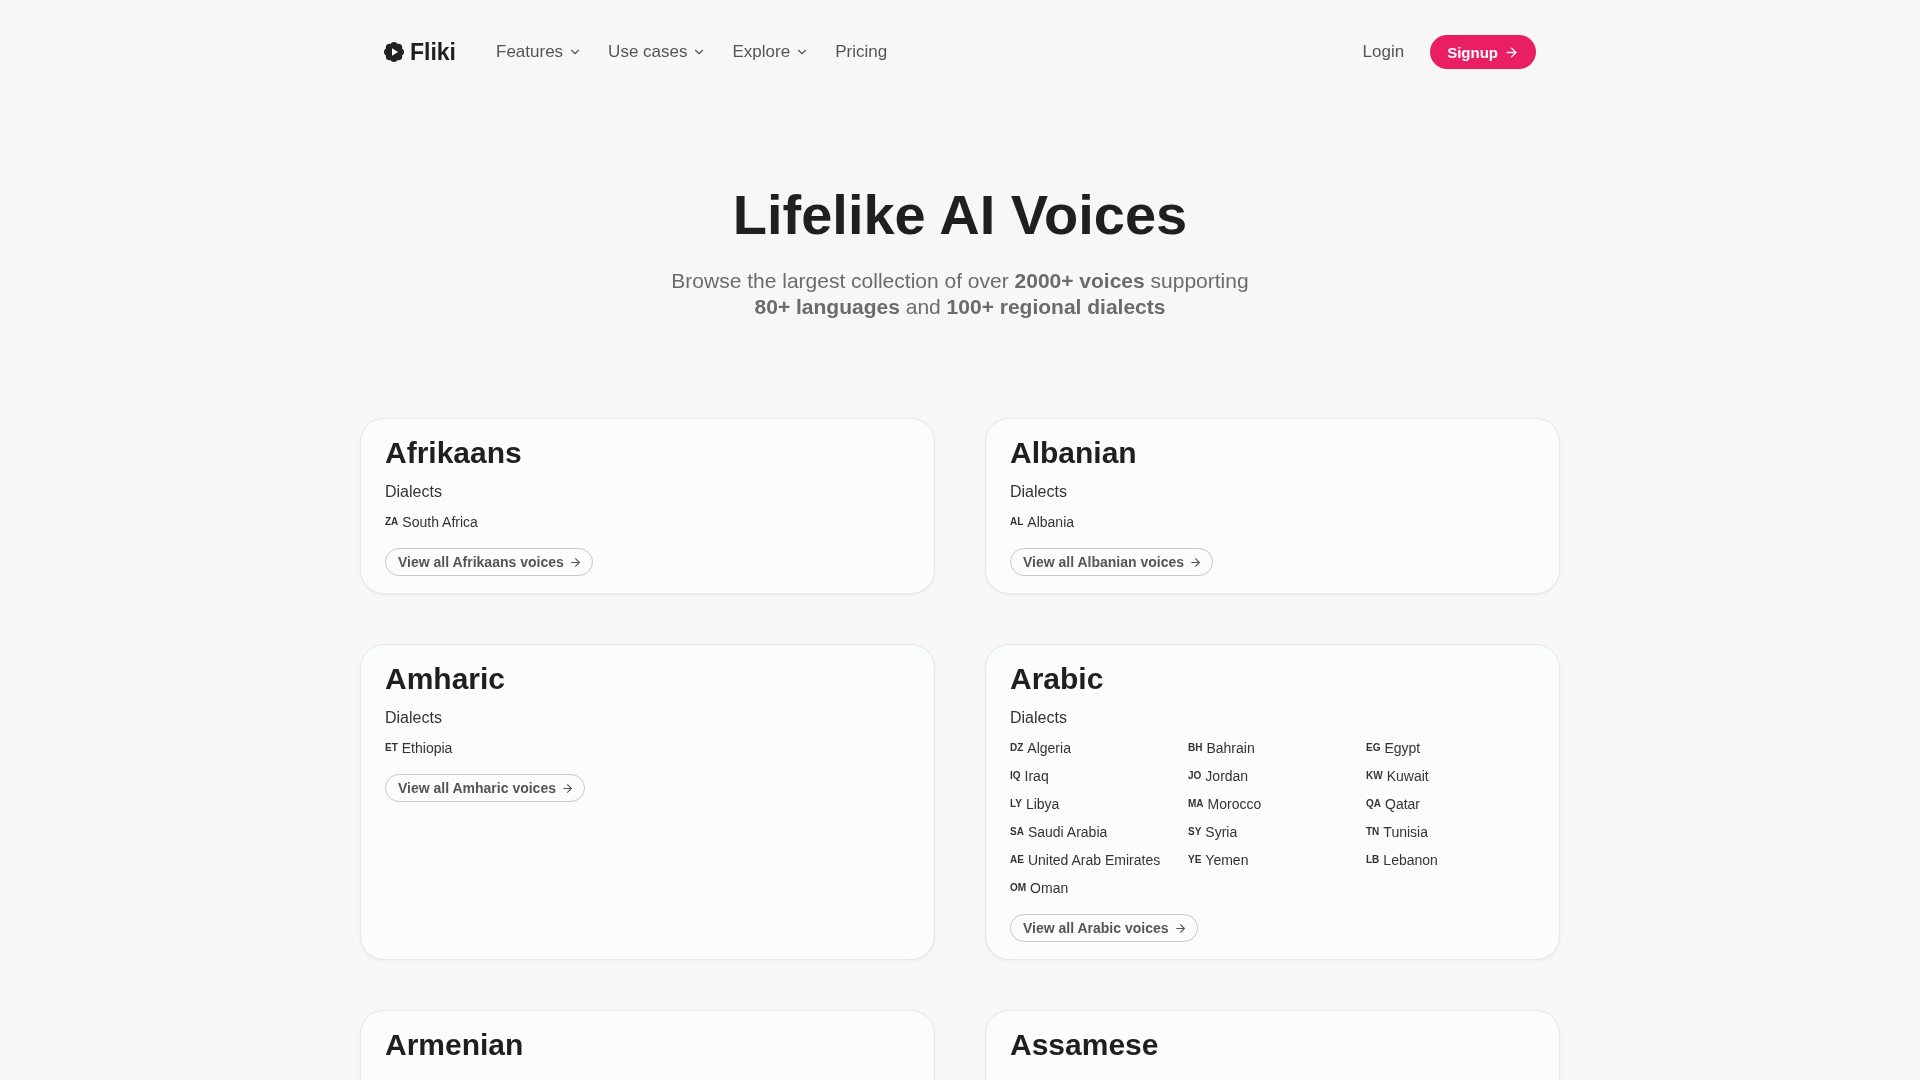 The width and height of the screenshot is (1920, 1080). I want to click on country-code: TN, so click(1373, 832).